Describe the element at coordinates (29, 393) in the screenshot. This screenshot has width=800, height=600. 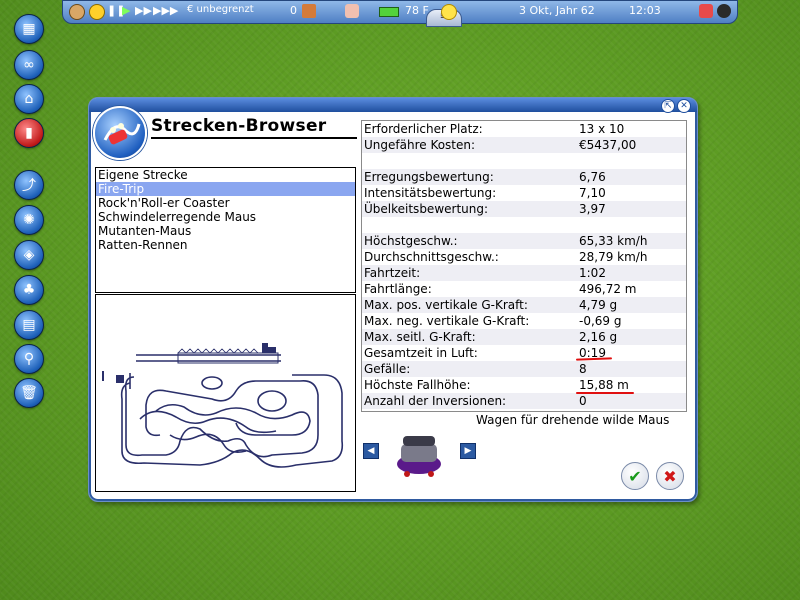
I see `trash-icon: 🗑` at that location.